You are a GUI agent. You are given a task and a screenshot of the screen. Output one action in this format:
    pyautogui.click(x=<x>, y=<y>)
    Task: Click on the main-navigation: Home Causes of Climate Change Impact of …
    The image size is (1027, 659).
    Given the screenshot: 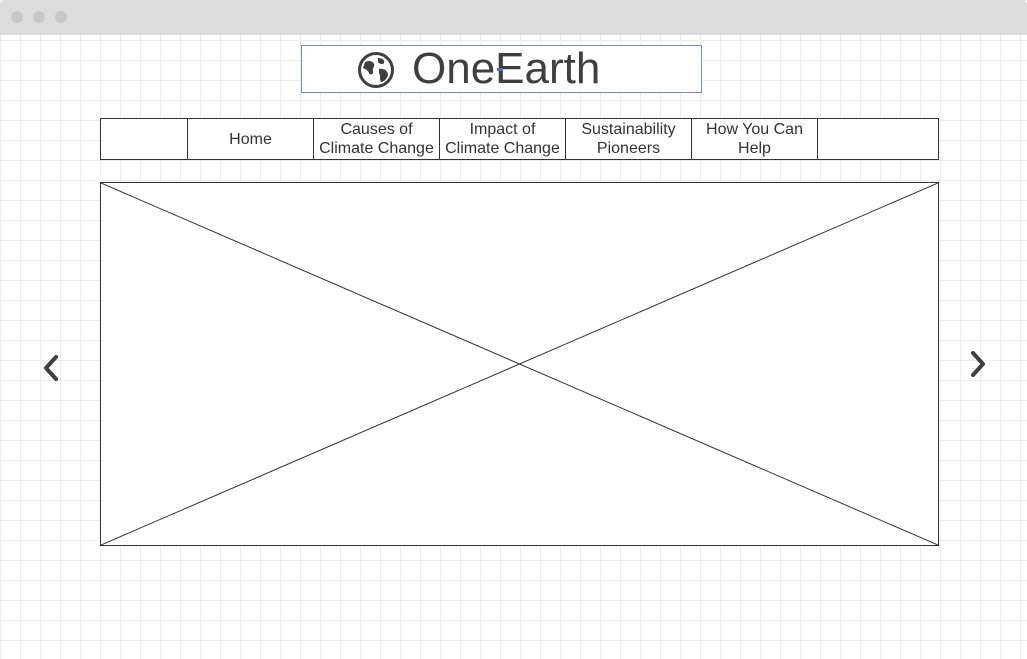 What is the action you would take?
    pyautogui.click(x=519, y=139)
    